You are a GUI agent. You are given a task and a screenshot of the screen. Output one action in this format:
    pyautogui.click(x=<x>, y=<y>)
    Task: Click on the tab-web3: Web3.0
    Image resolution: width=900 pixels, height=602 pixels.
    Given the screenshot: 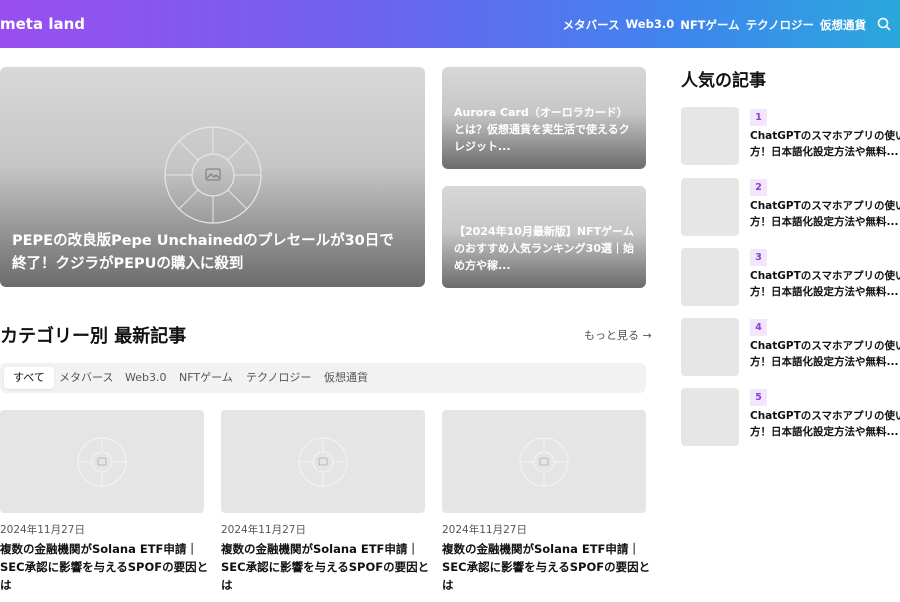 What is the action you would take?
    pyautogui.click(x=145, y=378)
    